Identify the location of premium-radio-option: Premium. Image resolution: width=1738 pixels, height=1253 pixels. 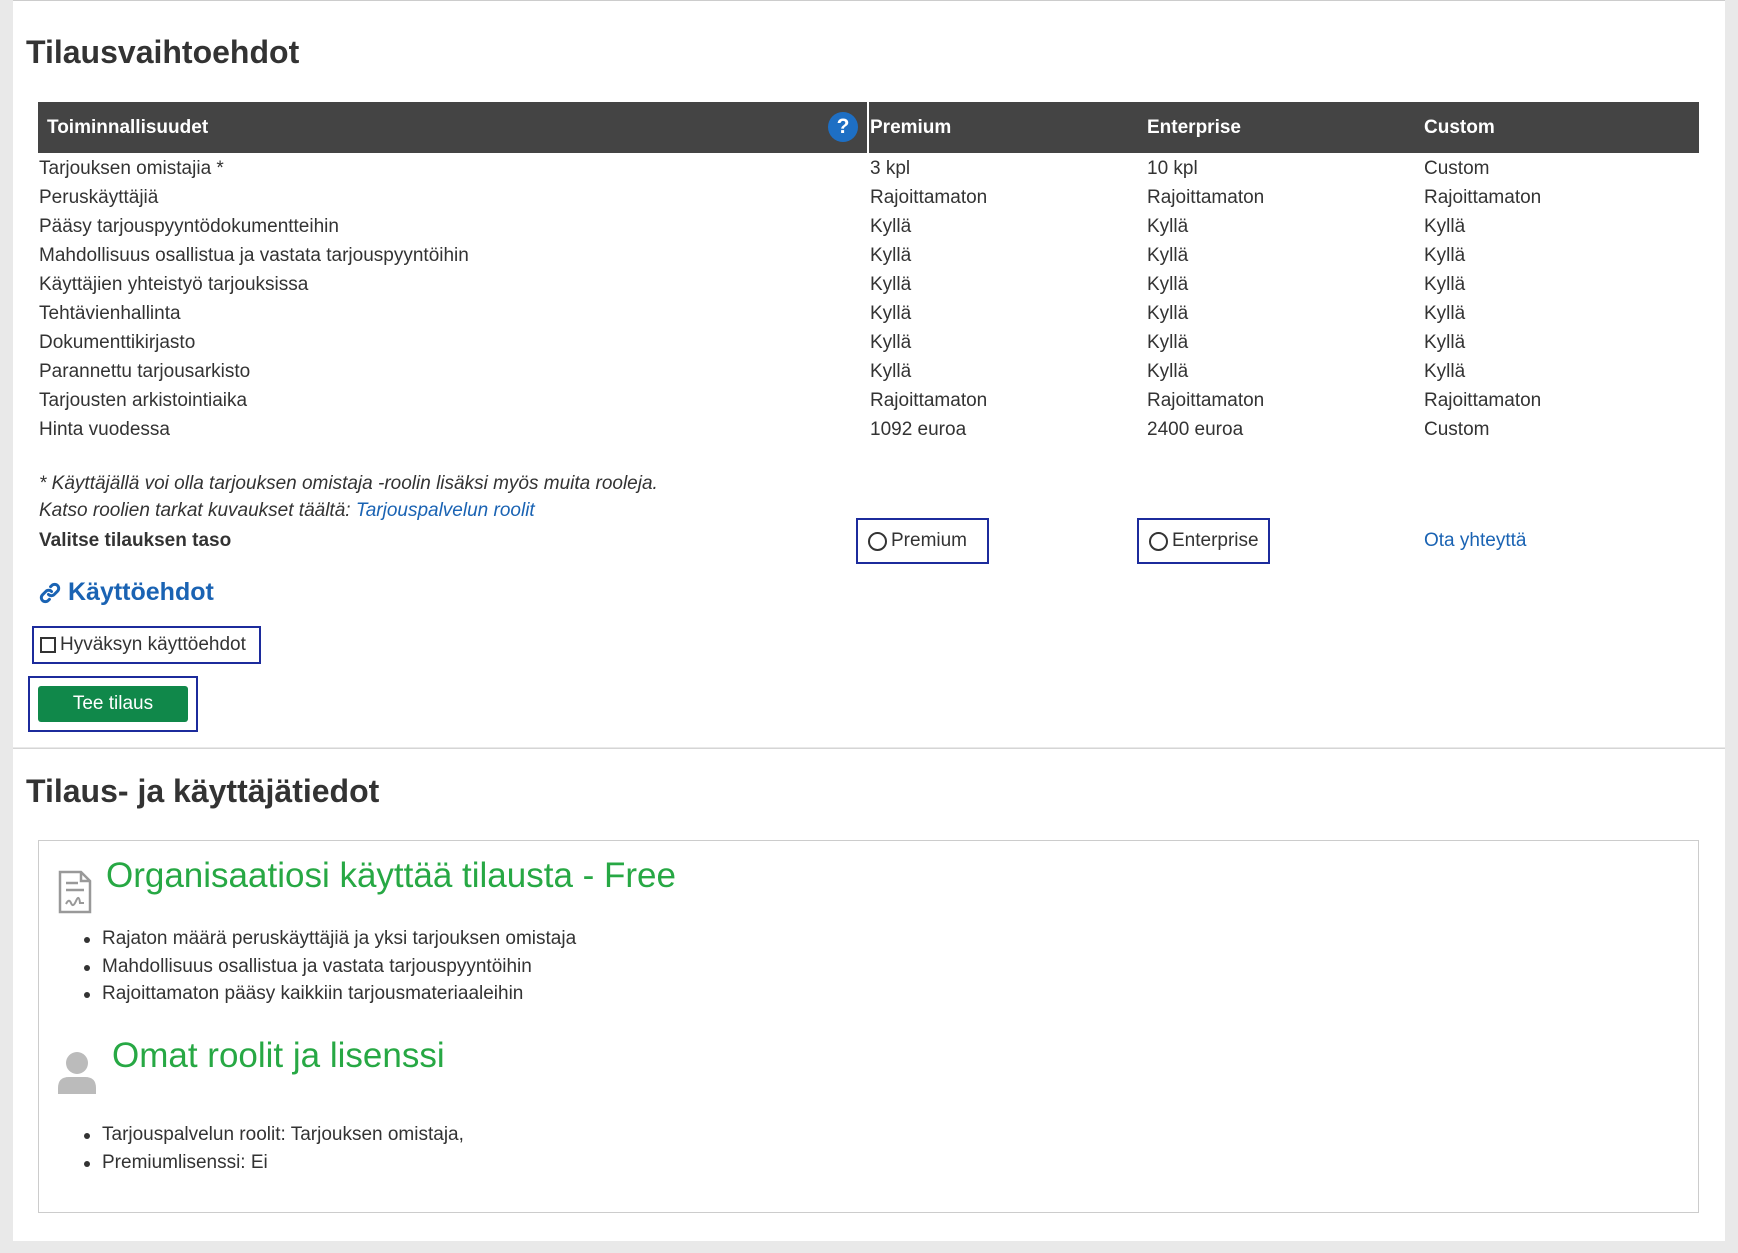
(922, 541).